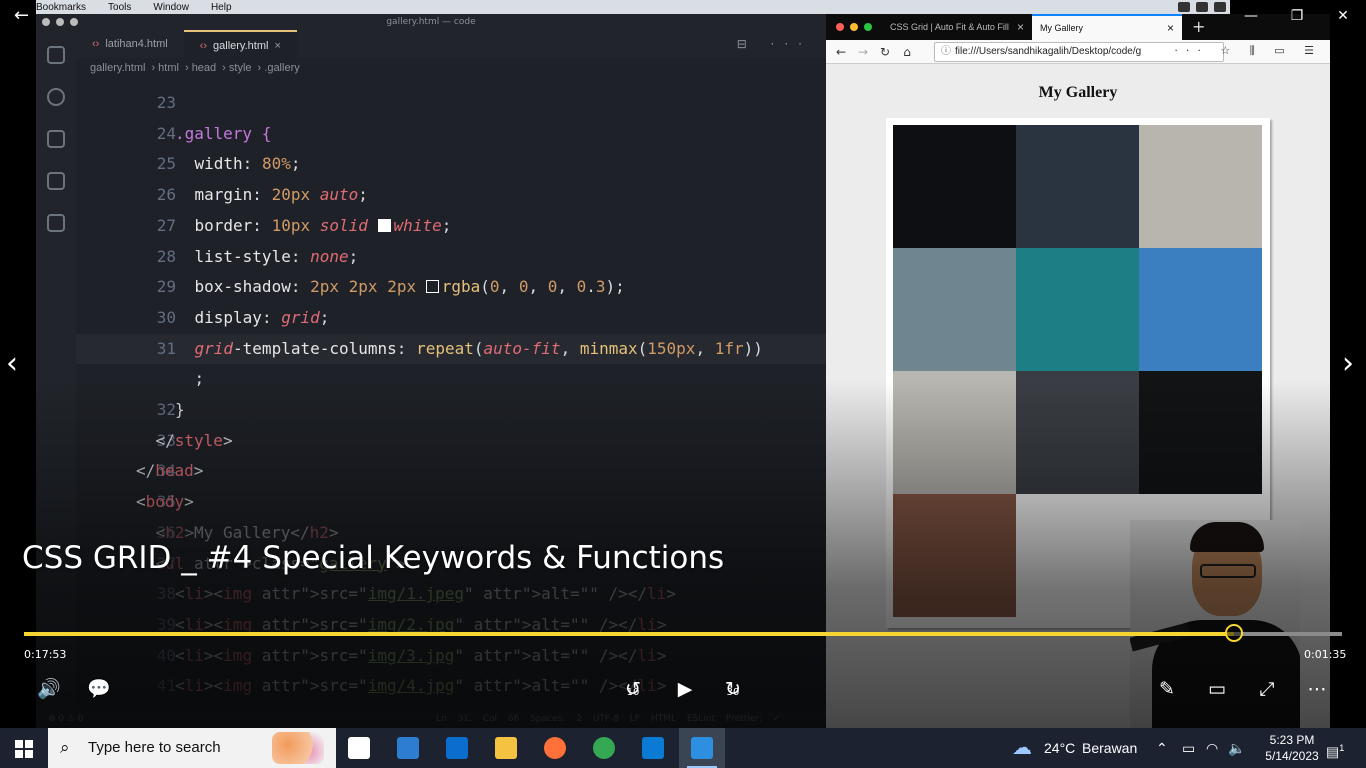 Image resolution: width=1366 pixels, height=768 pixels. Describe the element at coordinates (685, 689) in the screenshot. I see `play-button: ▶` at that location.